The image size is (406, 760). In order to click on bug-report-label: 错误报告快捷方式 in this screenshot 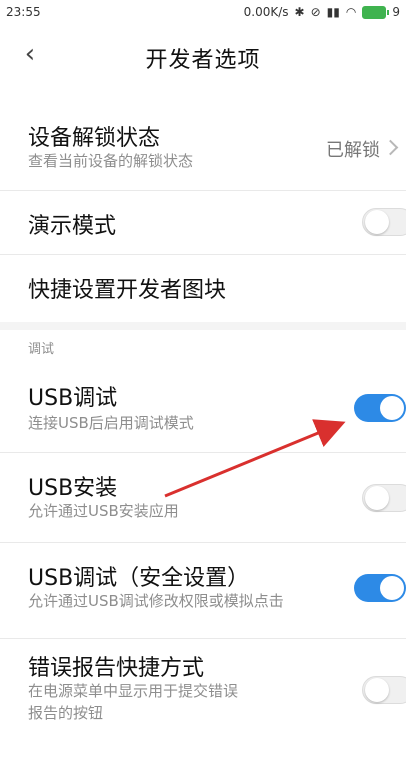, I will do `click(116, 668)`.